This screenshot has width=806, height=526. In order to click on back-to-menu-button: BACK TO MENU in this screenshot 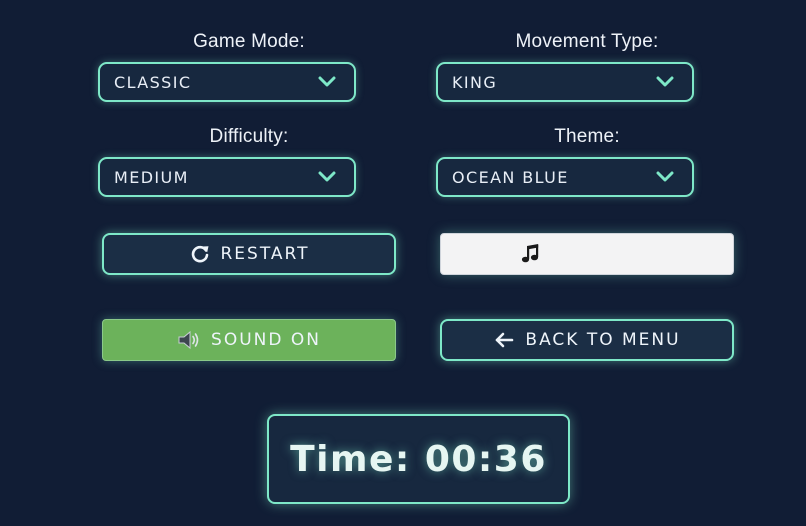, I will do `click(587, 340)`.